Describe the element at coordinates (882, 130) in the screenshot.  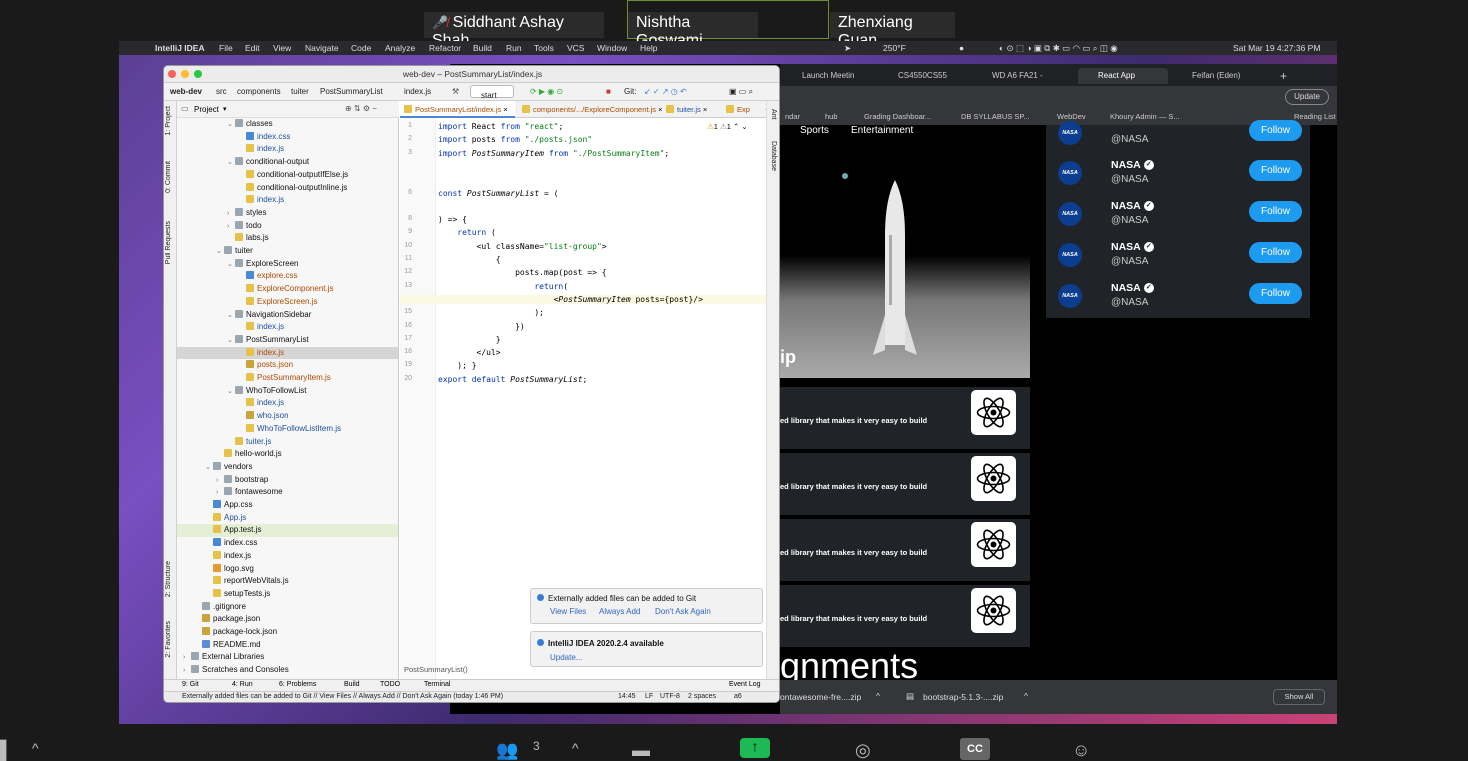
I see `nav-item-entertainment: Entertainment` at that location.